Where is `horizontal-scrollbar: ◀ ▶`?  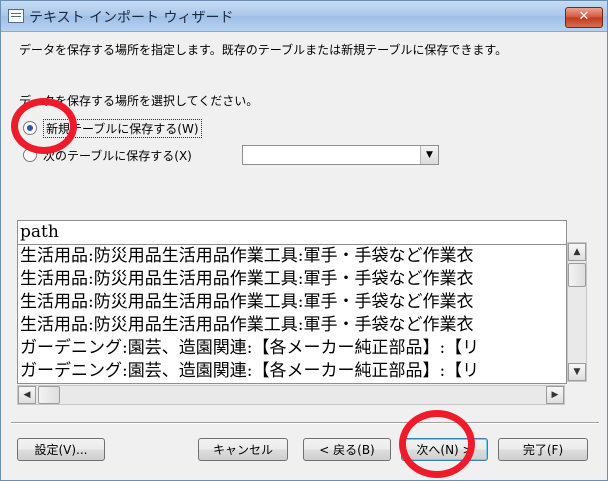
horizontal-scrollbar: ◀ ▶ is located at coordinates (291, 395).